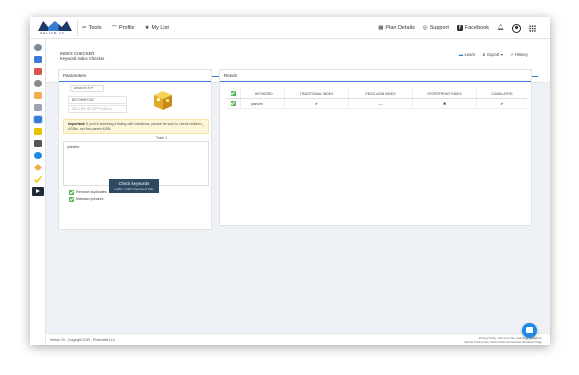 This screenshot has width=579, height=375. Describe the element at coordinates (90, 199) in the screenshot. I see `maintain-phrases-label: Maintain phrases` at that location.